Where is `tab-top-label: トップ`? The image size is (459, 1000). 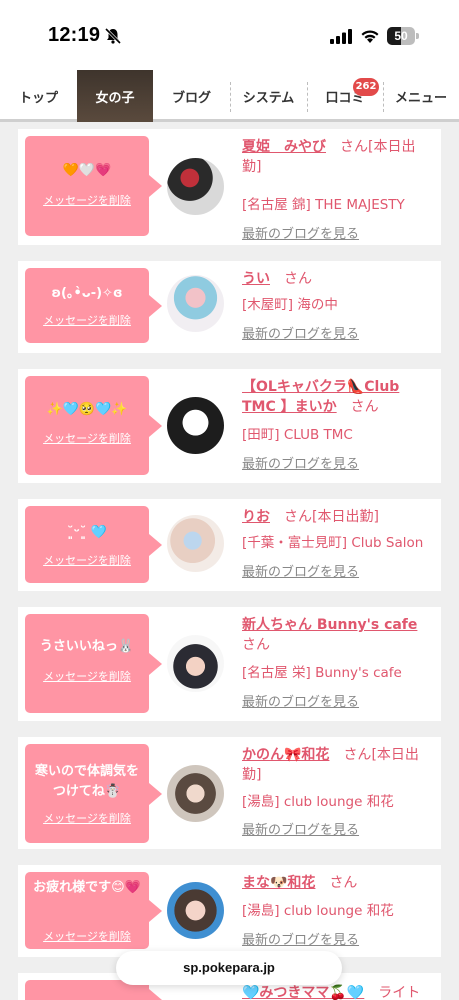 tab-top-label: トップ is located at coordinates (38, 98).